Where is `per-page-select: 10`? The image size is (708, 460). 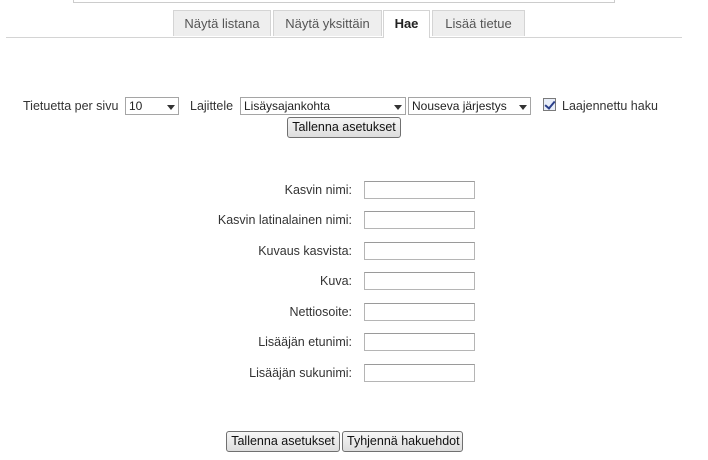 per-page-select: 10 is located at coordinates (152, 106).